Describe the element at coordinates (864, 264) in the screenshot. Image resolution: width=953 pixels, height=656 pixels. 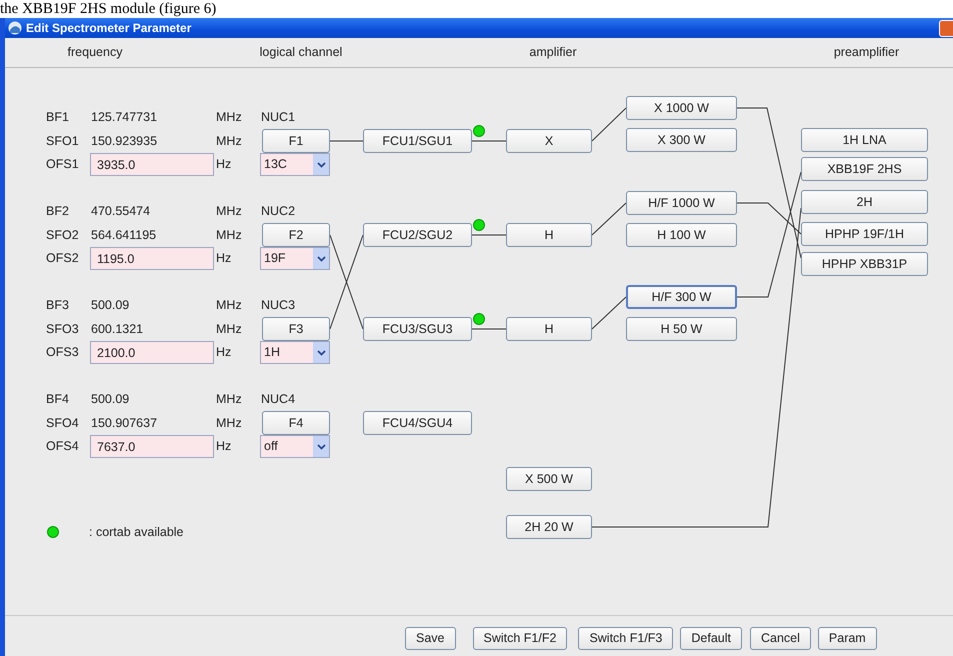
I see `preamplifier-button: HPHP XBB31P` at that location.